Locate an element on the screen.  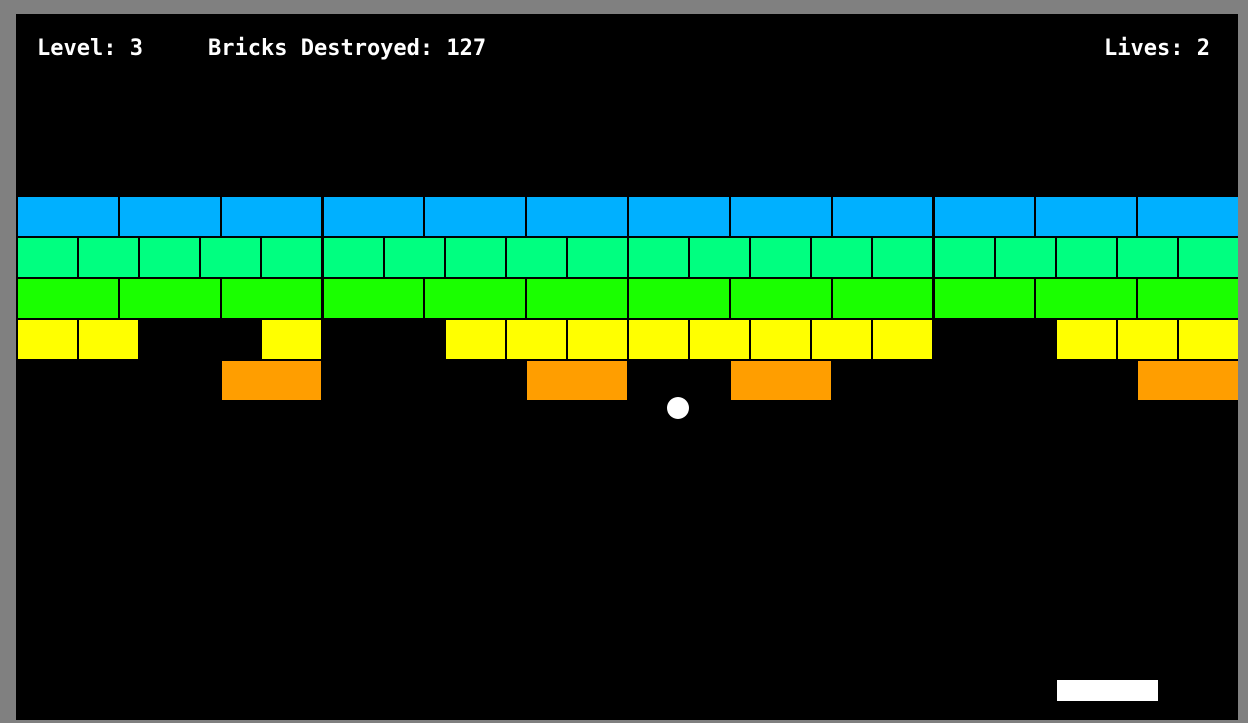
bricks-destroyed-label: Bricks Destroyed: 127 is located at coordinates (347, 48).